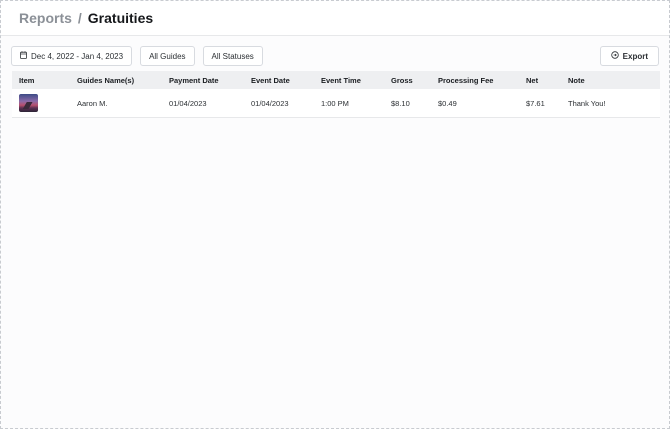 The width and height of the screenshot is (670, 429). Describe the element at coordinates (28, 103) in the screenshot. I see `item-thumbnail` at that location.